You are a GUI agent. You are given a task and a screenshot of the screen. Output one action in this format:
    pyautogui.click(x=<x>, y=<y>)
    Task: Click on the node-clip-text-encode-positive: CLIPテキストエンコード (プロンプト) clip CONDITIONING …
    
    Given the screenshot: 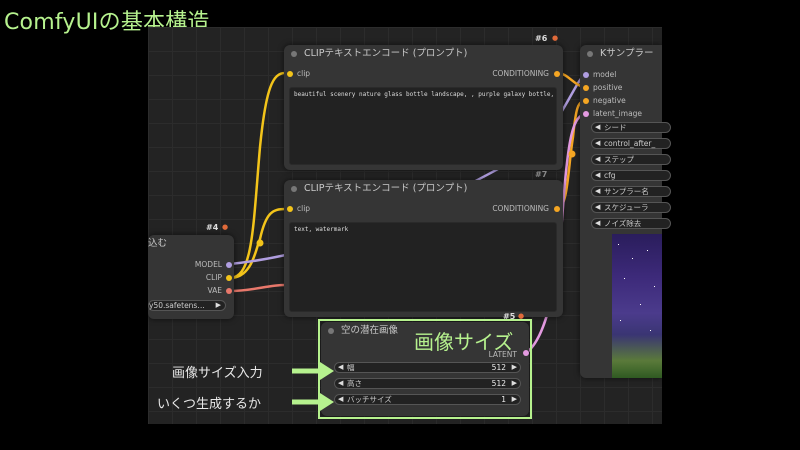 What is the action you would take?
    pyautogui.click(x=423, y=107)
    